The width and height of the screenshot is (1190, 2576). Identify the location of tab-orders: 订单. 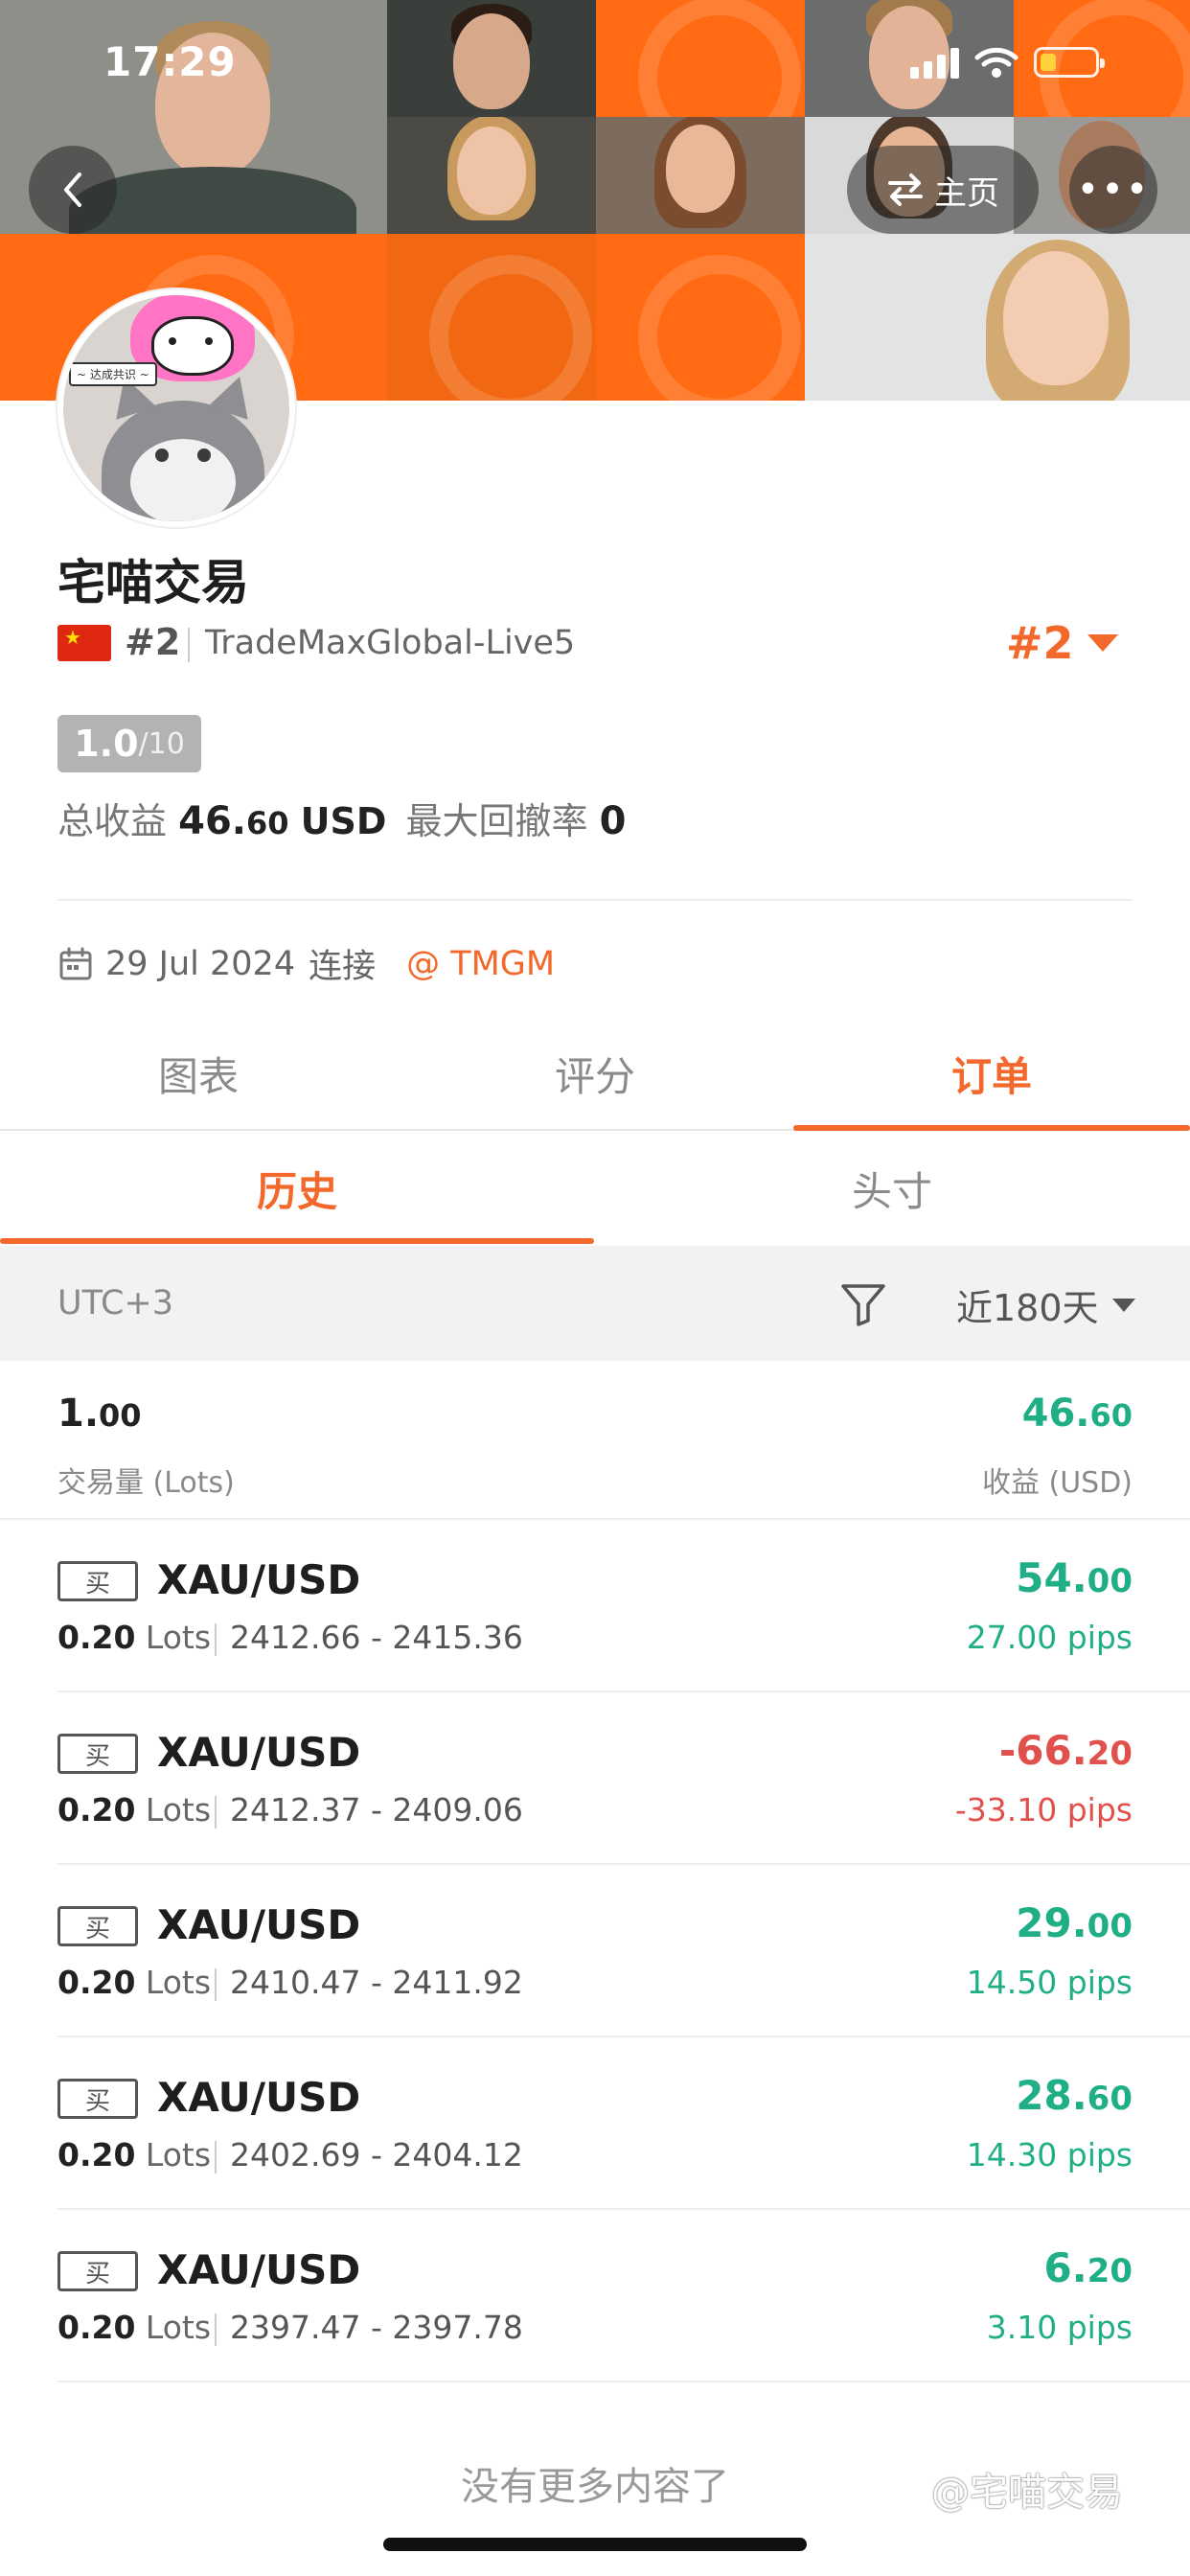
(991, 1074).